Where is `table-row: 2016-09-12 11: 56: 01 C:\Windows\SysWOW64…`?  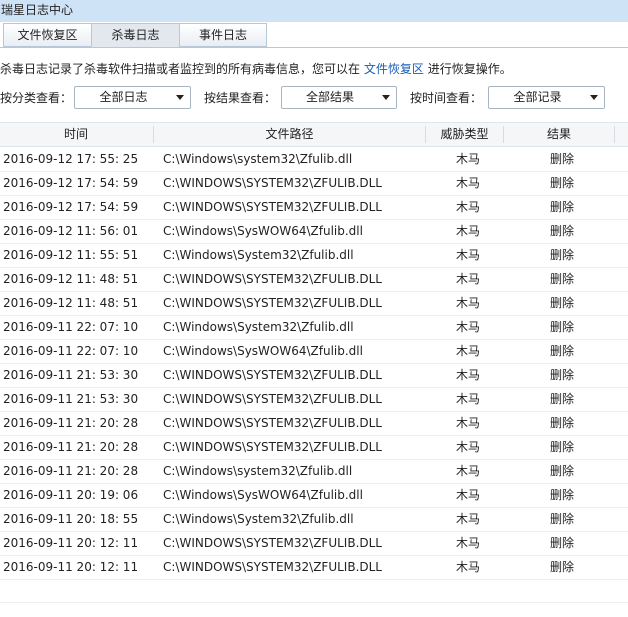 table-row: 2016-09-12 11: 56: 01 C:\Windows\SysWOW64… is located at coordinates (314, 232).